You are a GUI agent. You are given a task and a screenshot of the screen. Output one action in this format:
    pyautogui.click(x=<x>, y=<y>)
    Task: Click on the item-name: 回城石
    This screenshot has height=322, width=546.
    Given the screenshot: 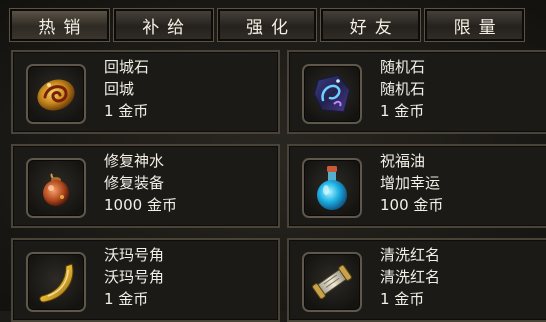 What is the action you would take?
    pyautogui.click(x=127, y=67)
    